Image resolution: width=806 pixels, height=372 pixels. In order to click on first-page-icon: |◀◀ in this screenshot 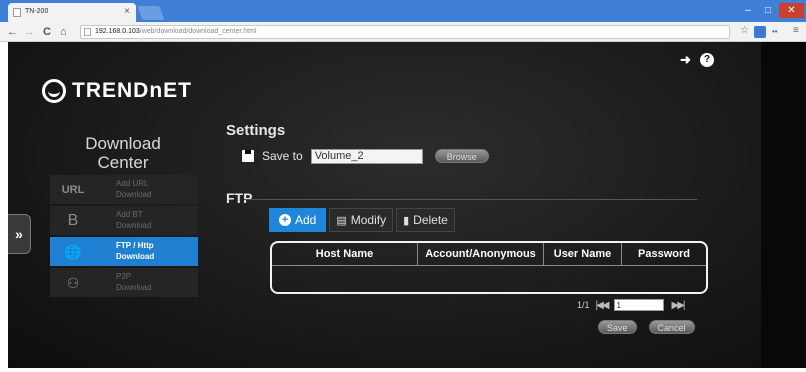, I will do `click(603, 305)`.